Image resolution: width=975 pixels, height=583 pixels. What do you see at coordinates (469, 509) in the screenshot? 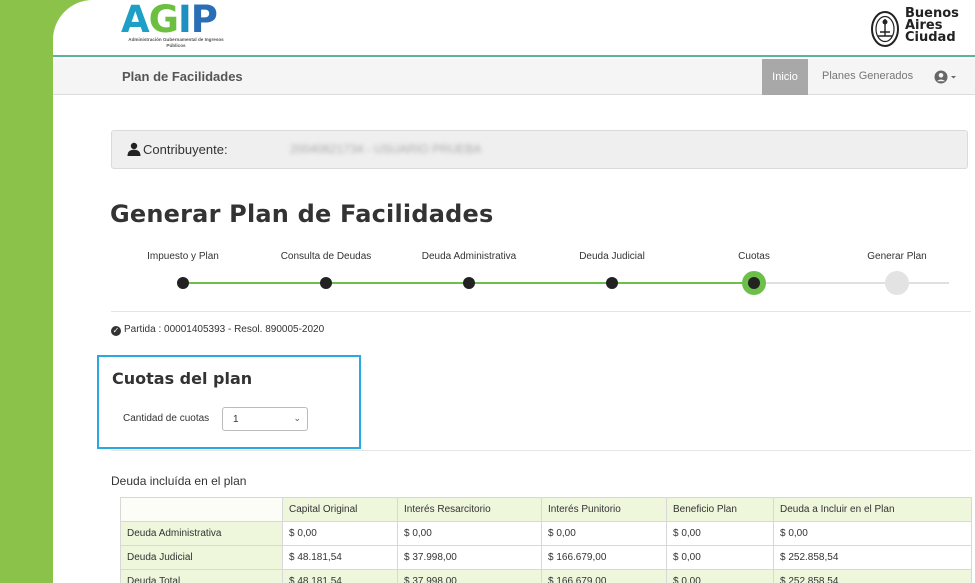
I see `col-header-interes-resarcitorio: Interés Resarcitorio` at bounding box center [469, 509].